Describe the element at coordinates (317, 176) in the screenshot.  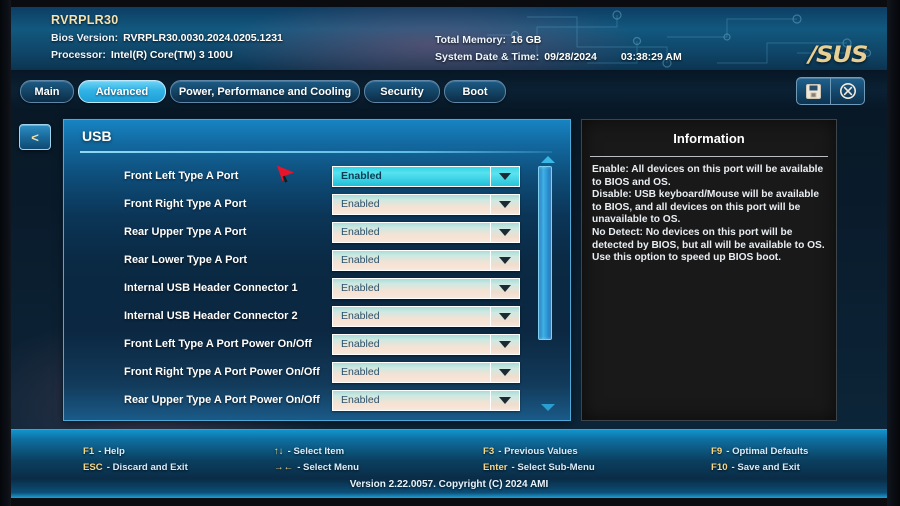
I see `setting-row: Front Left Type A Port Enabled` at that location.